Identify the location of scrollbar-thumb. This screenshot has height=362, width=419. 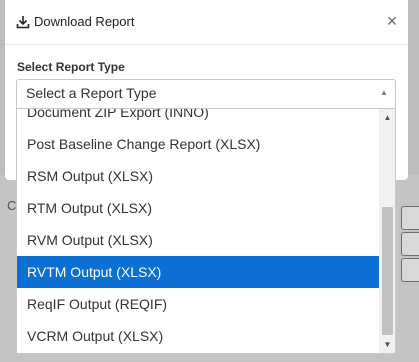
(387, 271).